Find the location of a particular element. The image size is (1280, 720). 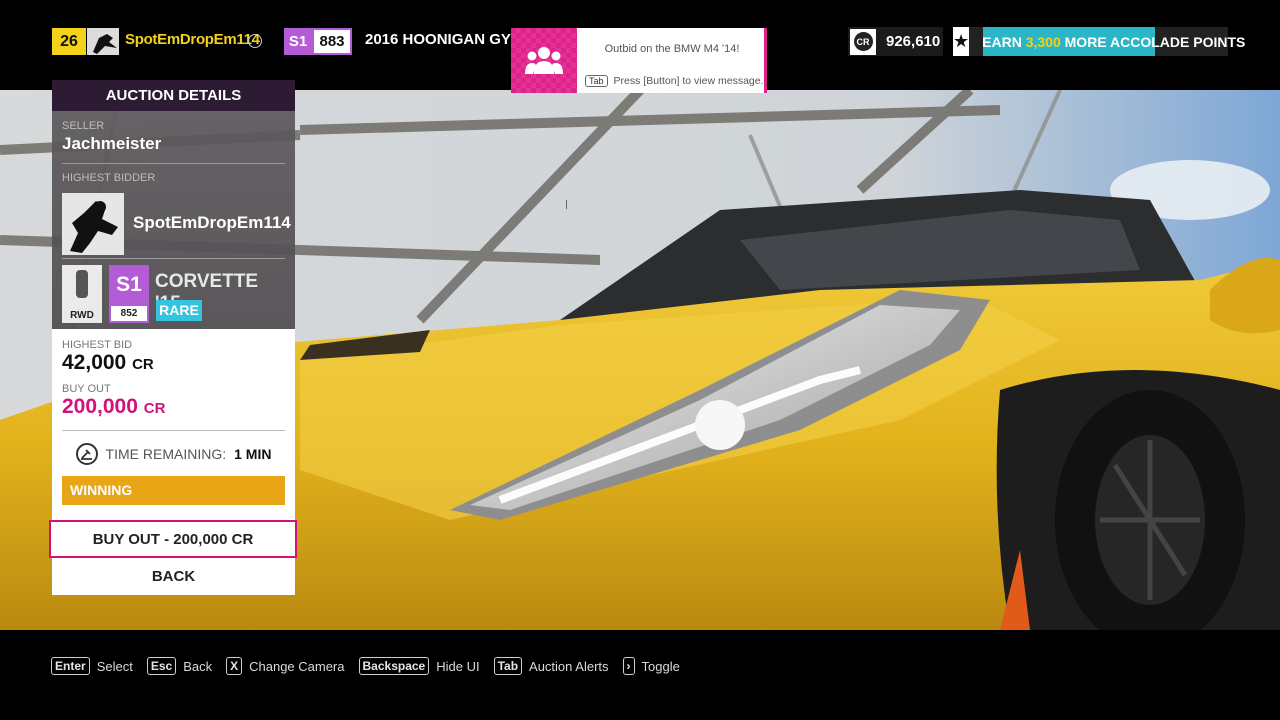

control-hints-bar is located at coordinates (640, 675).